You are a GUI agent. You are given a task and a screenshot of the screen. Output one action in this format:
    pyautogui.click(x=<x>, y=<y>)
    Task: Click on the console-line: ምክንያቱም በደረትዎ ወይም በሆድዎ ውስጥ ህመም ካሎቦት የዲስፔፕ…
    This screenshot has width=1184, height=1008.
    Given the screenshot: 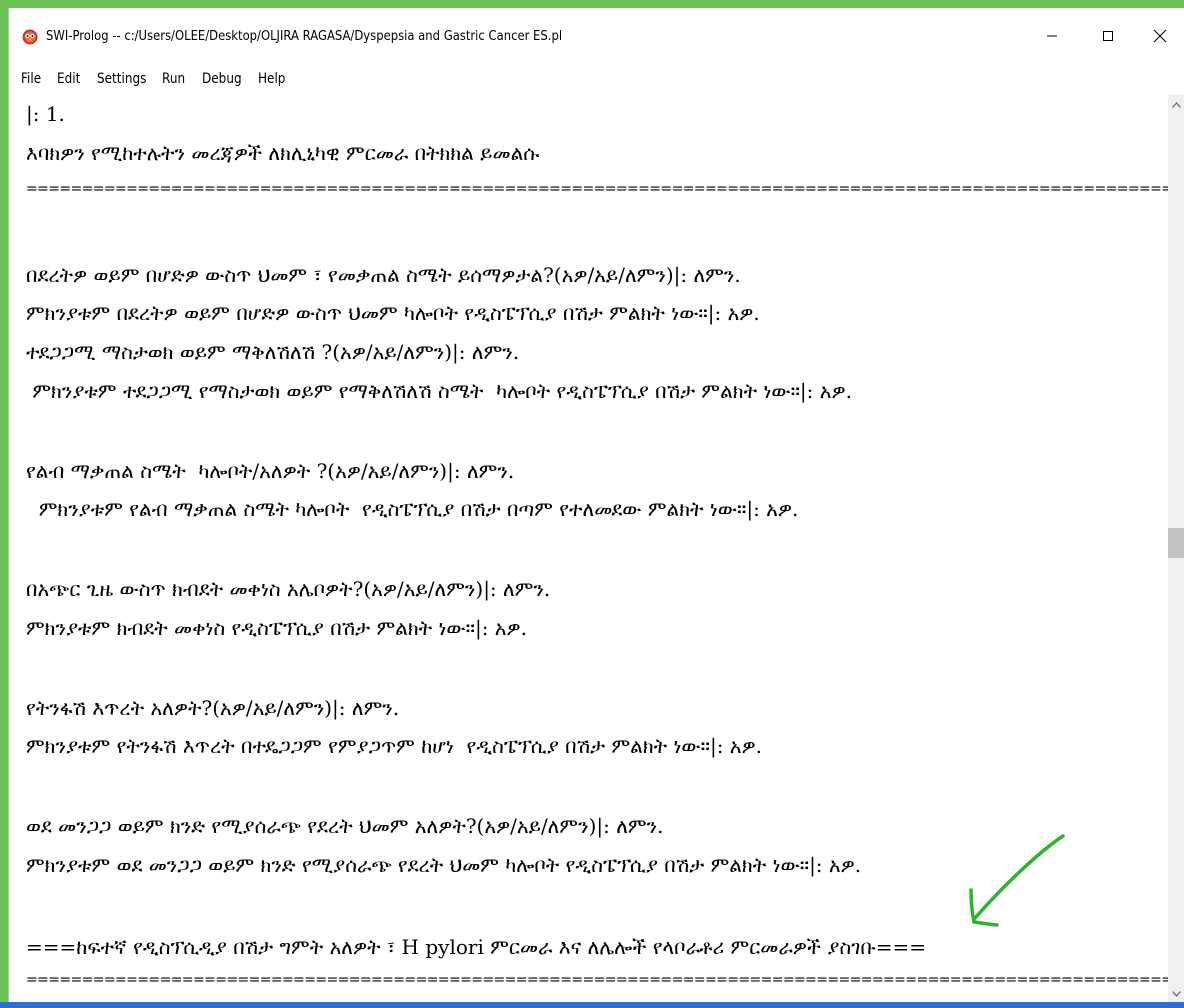 What is the action you would take?
    pyautogui.click(x=393, y=313)
    